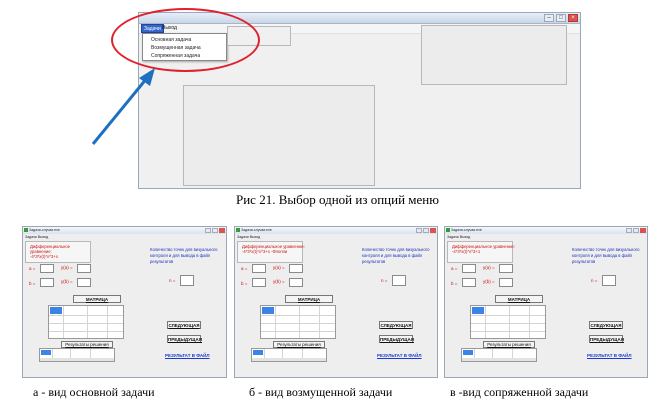 The width and height of the screenshot is (662, 404). What do you see at coordinates (123, 106) in the screenshot?
I see `pointer-arrow-icon` at bounding box center [123, 106].